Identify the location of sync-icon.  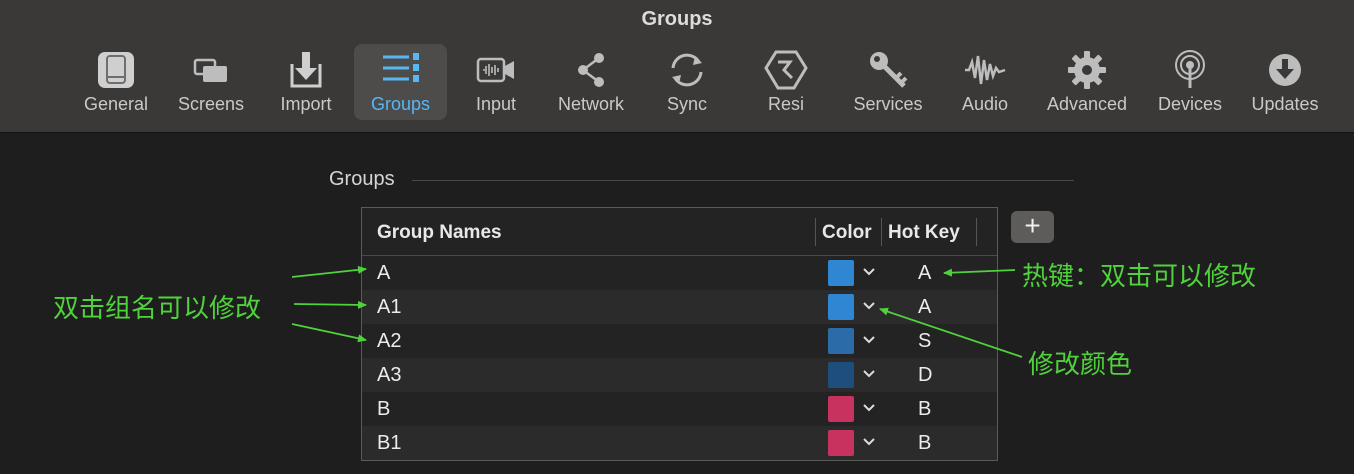
(687, 70).